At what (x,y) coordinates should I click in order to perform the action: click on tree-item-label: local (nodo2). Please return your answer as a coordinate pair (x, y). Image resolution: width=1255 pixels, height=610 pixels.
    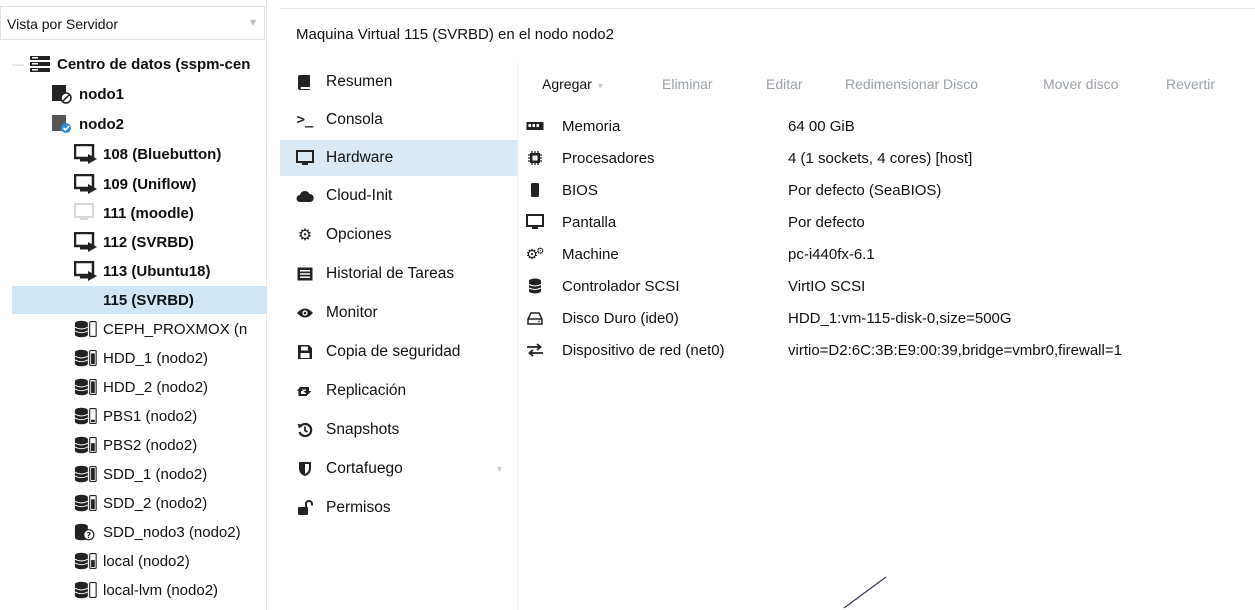
    Looking at the image, I should click on (146, 561).